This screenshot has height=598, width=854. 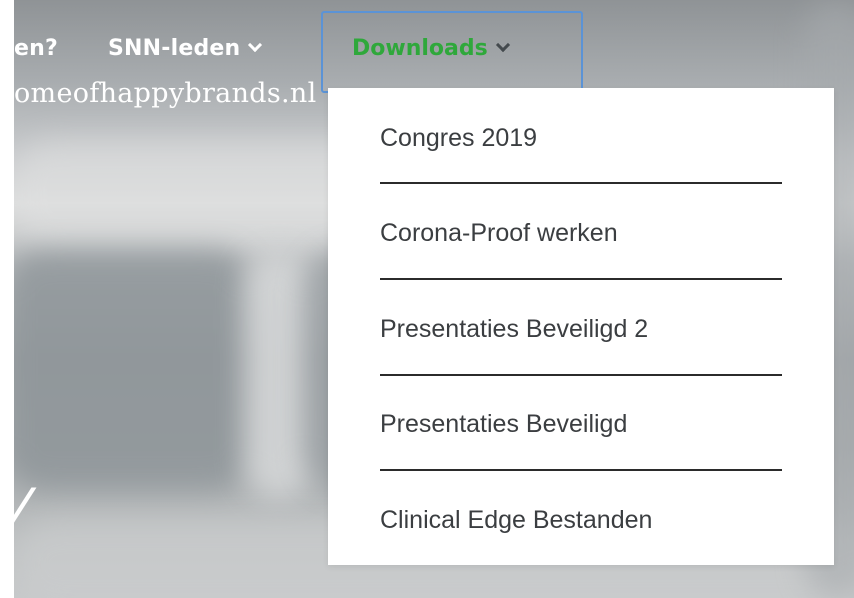 I want to click on nav-item-label: SNN-leden, so click(x=174, y=48).